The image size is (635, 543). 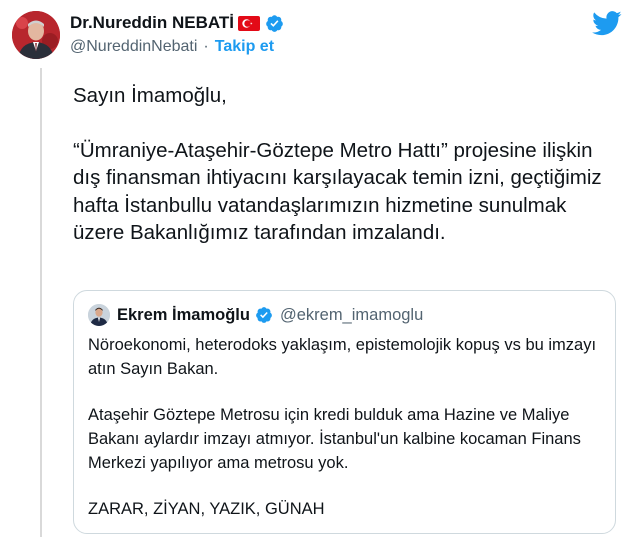 I want to click on turkey-flag-icon, so click(x=249, y=23).